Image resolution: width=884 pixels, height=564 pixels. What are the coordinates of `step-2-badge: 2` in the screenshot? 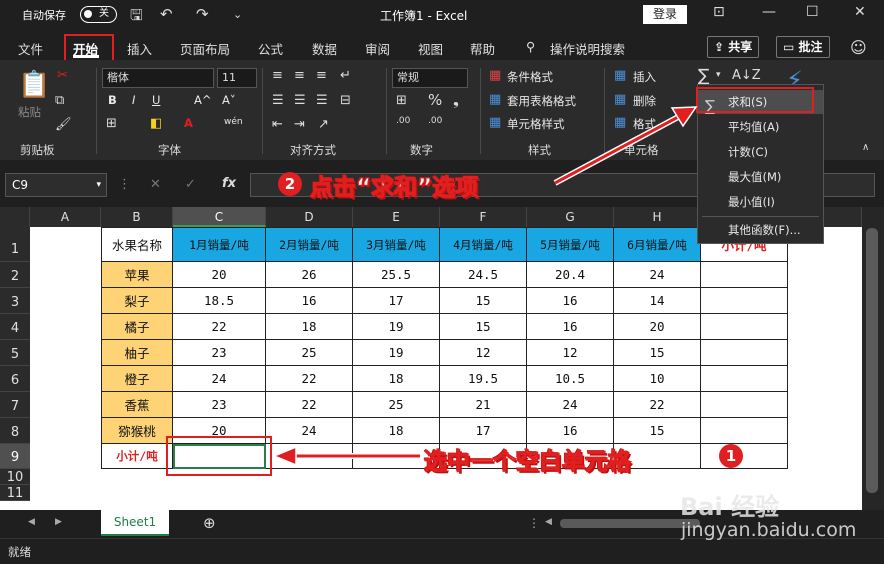 It's located at (290, 184).